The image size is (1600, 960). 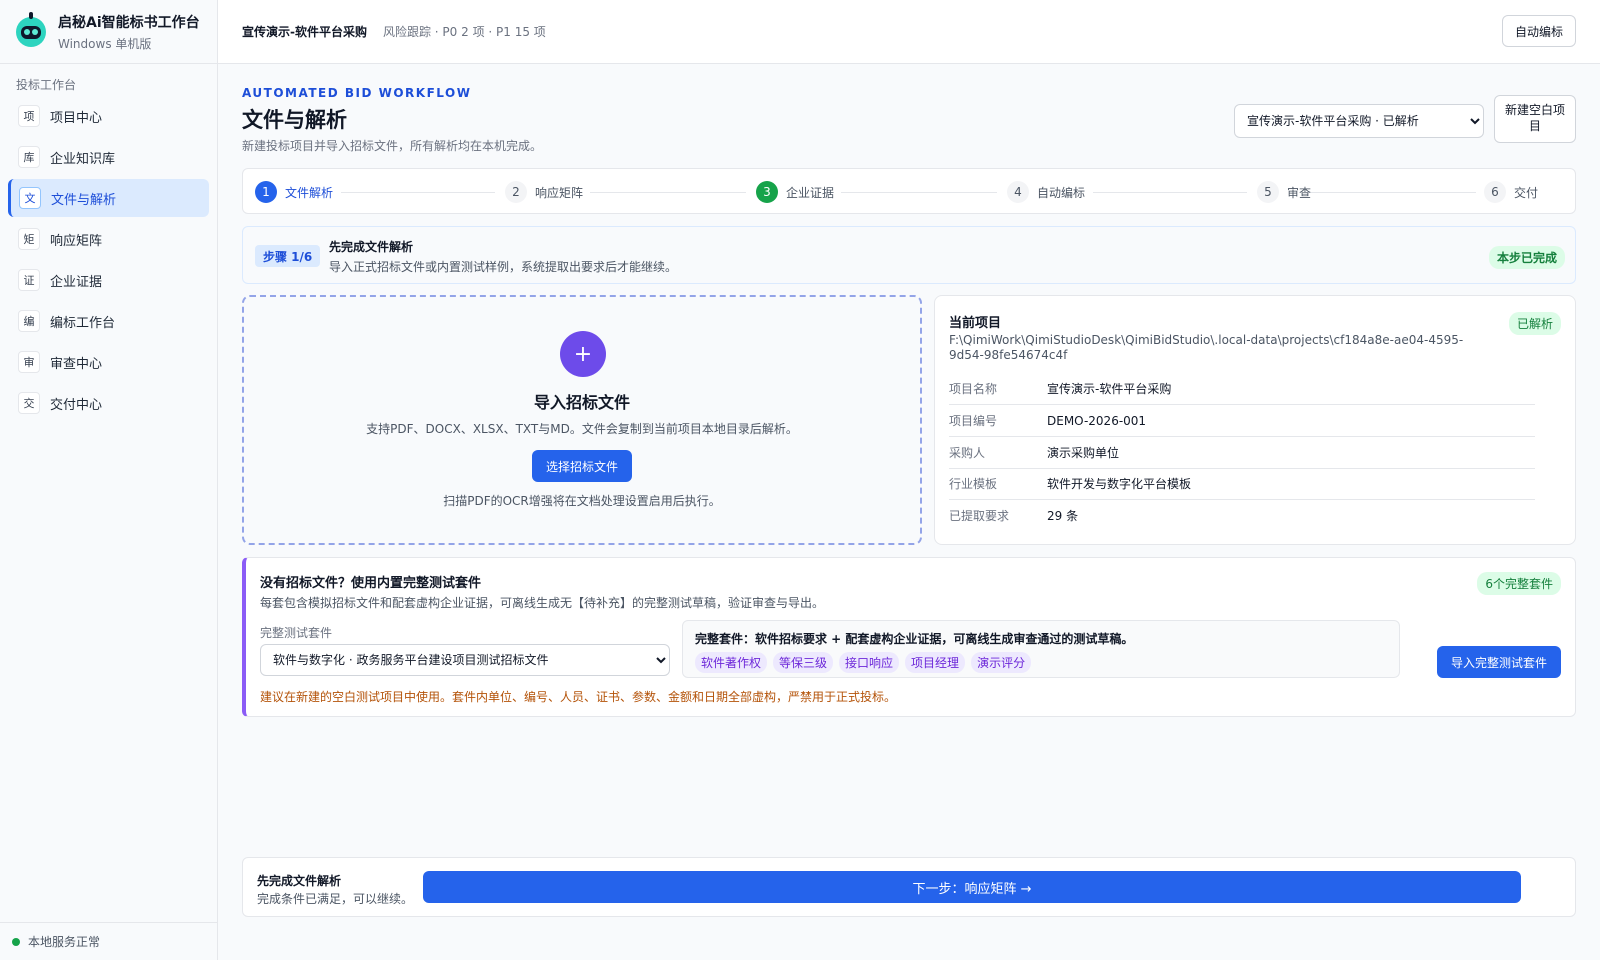 I want to click on field-row-purchaser: 采购人 演示采购单位, so click(x=1242, y=453).